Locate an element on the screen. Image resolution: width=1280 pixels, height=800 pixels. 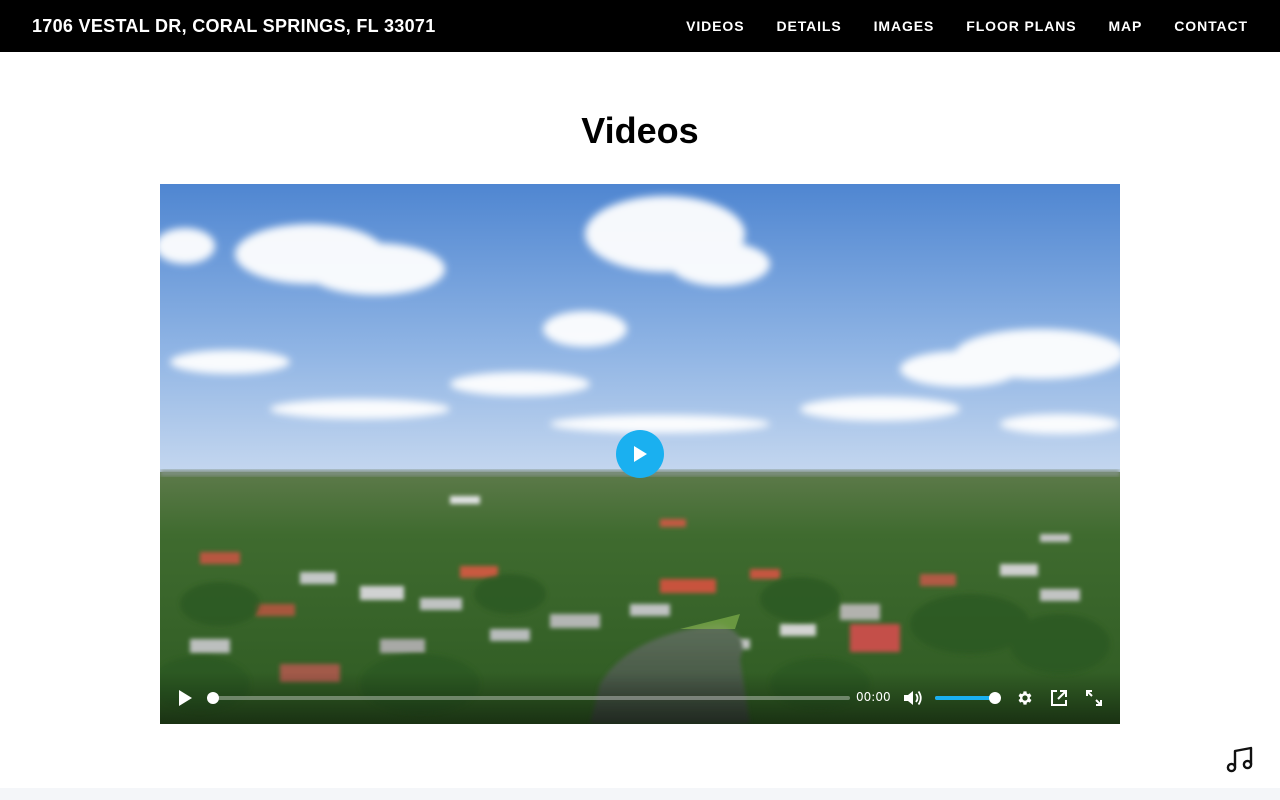
fullscreen-icon is located at coordinates (1094, 698).